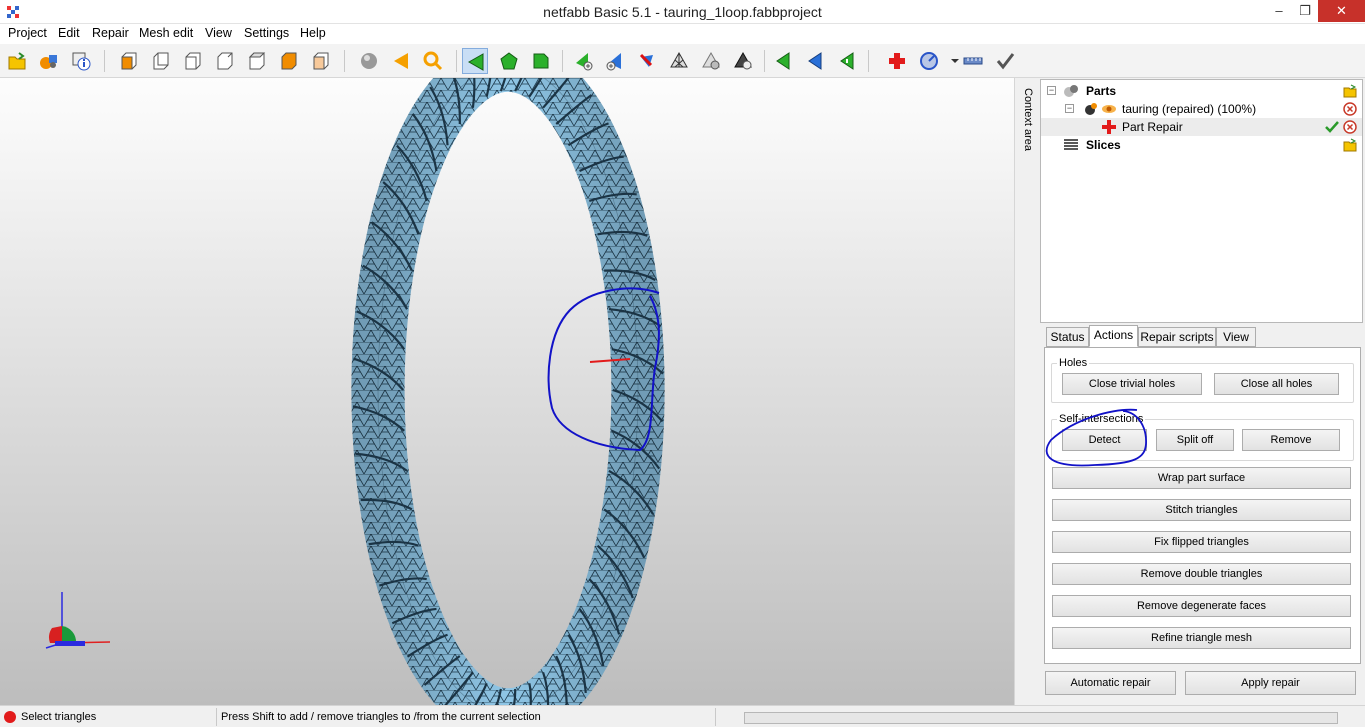  What do you see at coordinates (1028, 119) in the screenshot?
I see `context-area-label: Context area` at bounding box center [1028, 119].